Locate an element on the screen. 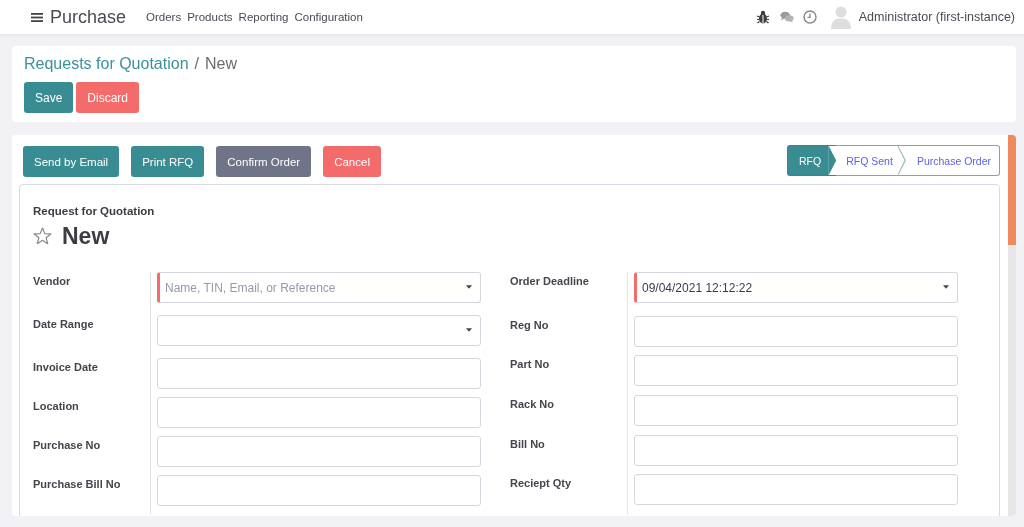  menu-item: Reporting is located at coordinates (263, 17).